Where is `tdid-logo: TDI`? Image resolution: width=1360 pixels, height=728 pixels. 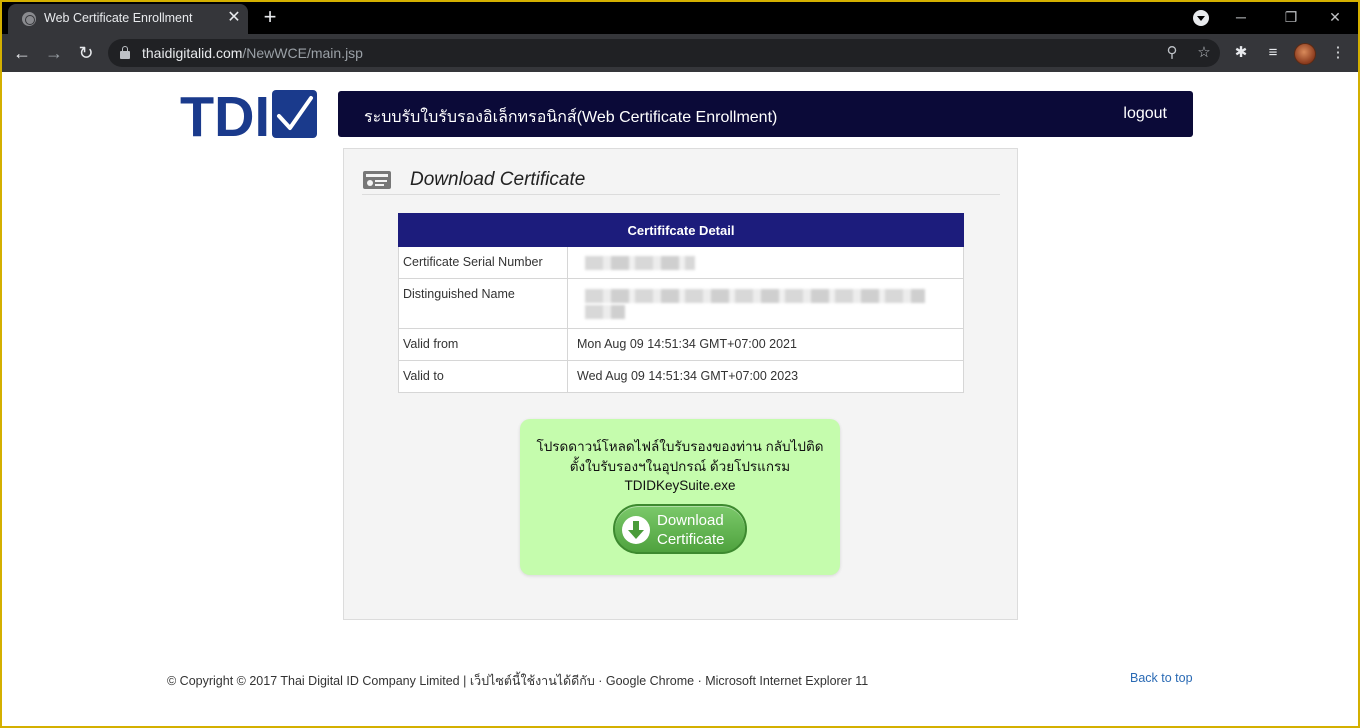 tdid-logo: TDI is located at coordinates (248, 114).